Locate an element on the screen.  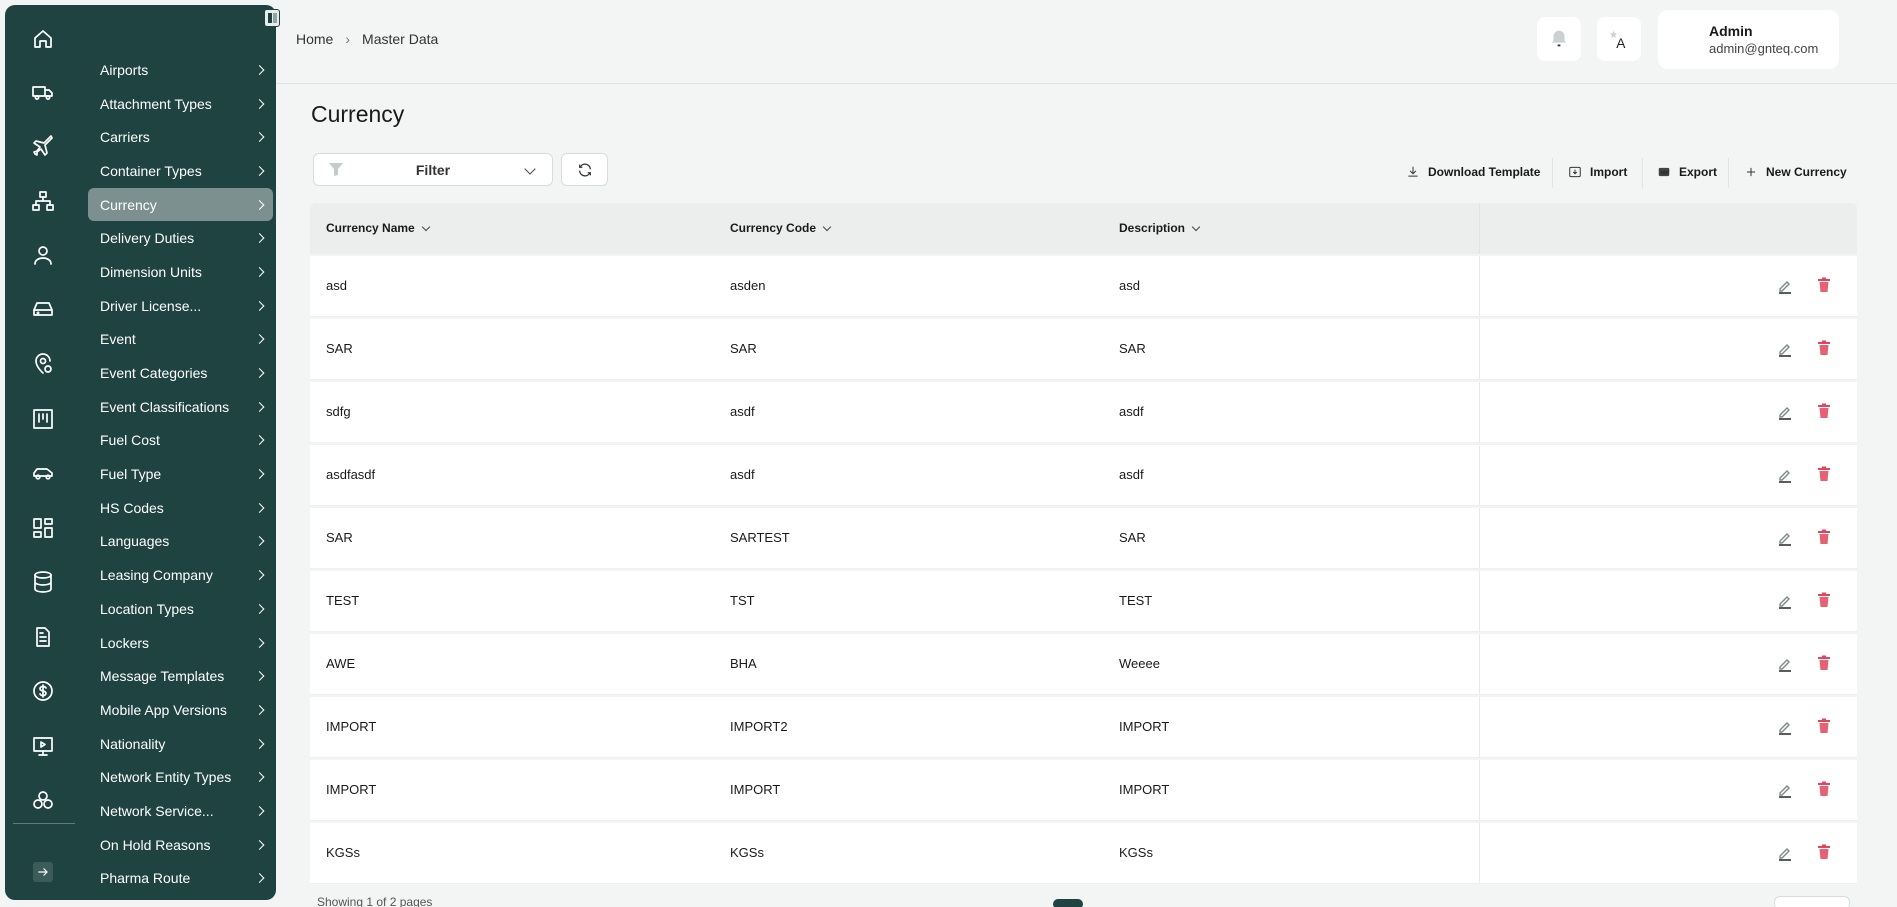
sidebar-item-container-types: Container Types is located at coordinates (180, 171).